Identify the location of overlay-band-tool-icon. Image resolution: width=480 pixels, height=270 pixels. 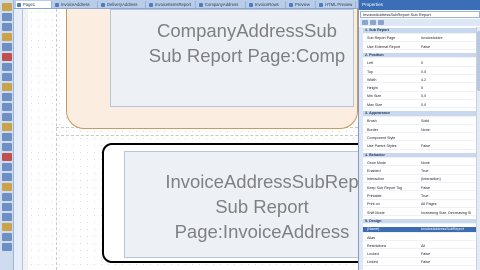
(7, 207).